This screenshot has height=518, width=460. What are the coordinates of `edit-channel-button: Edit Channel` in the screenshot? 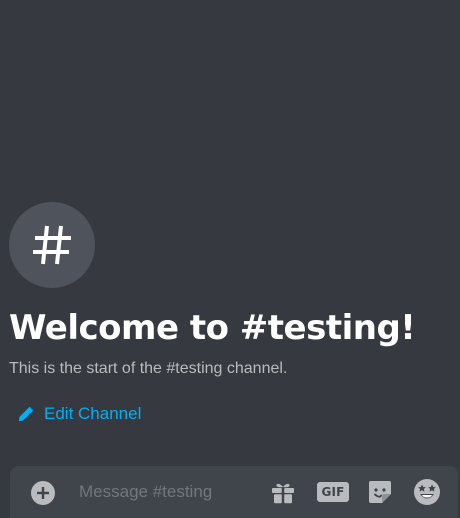 It's located at (79, 414).